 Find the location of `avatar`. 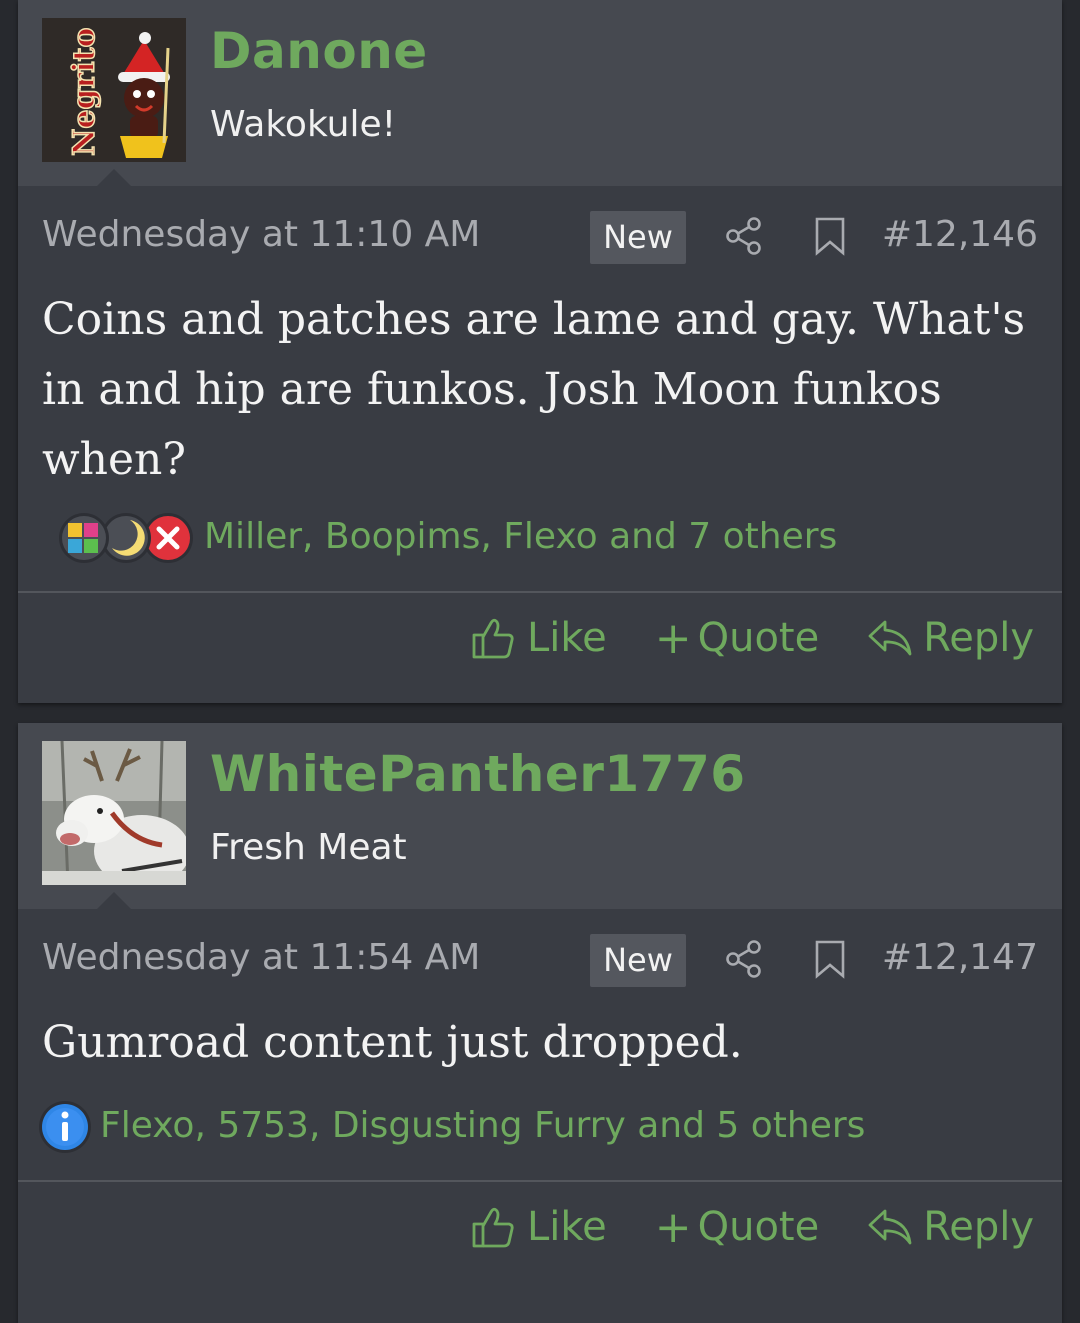

avatar is located at coordinates (114, 813).